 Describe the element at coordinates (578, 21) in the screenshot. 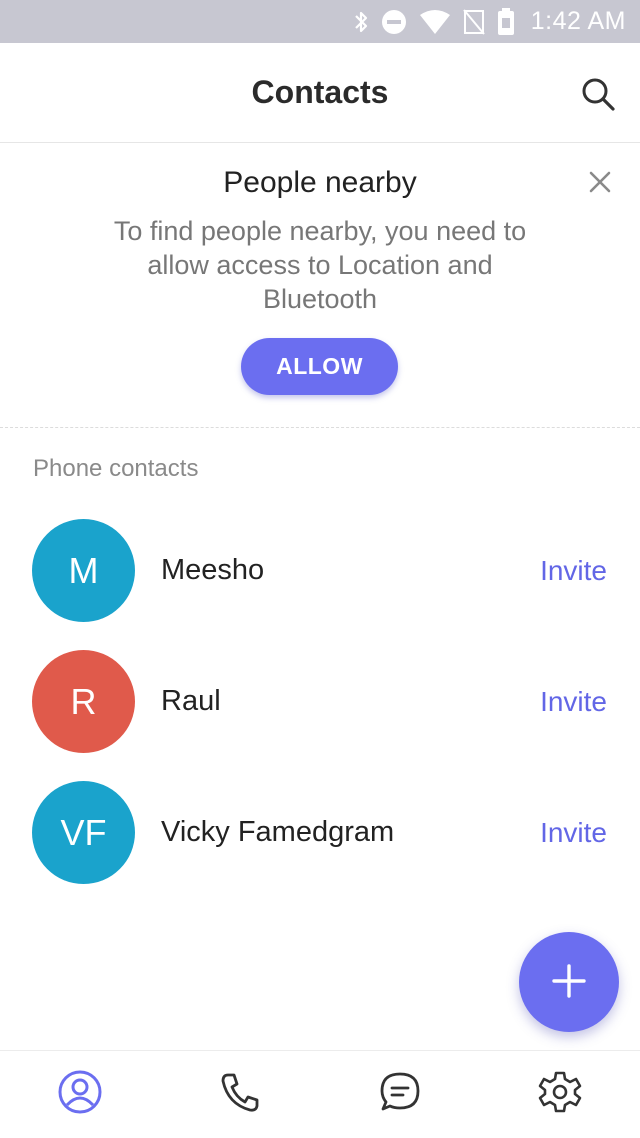

I see `status-time: 1:42 AM` at that location.